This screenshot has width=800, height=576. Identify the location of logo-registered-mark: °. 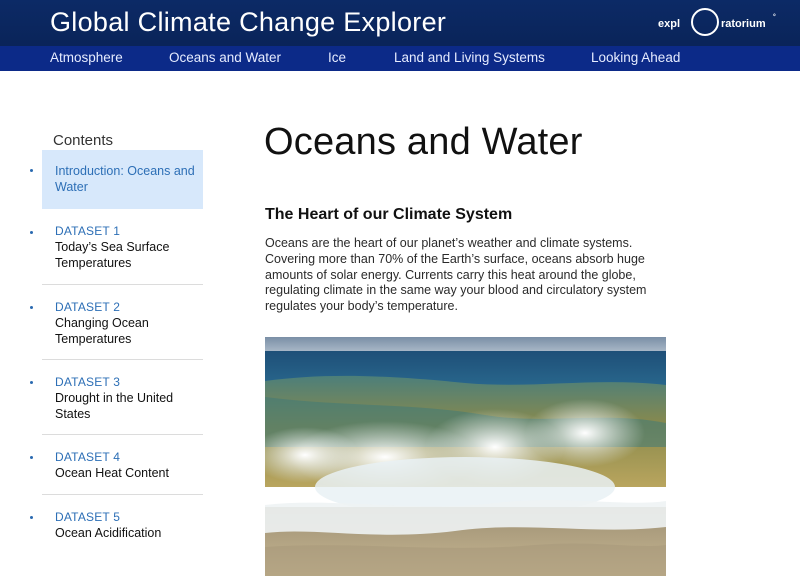
(774, 17).